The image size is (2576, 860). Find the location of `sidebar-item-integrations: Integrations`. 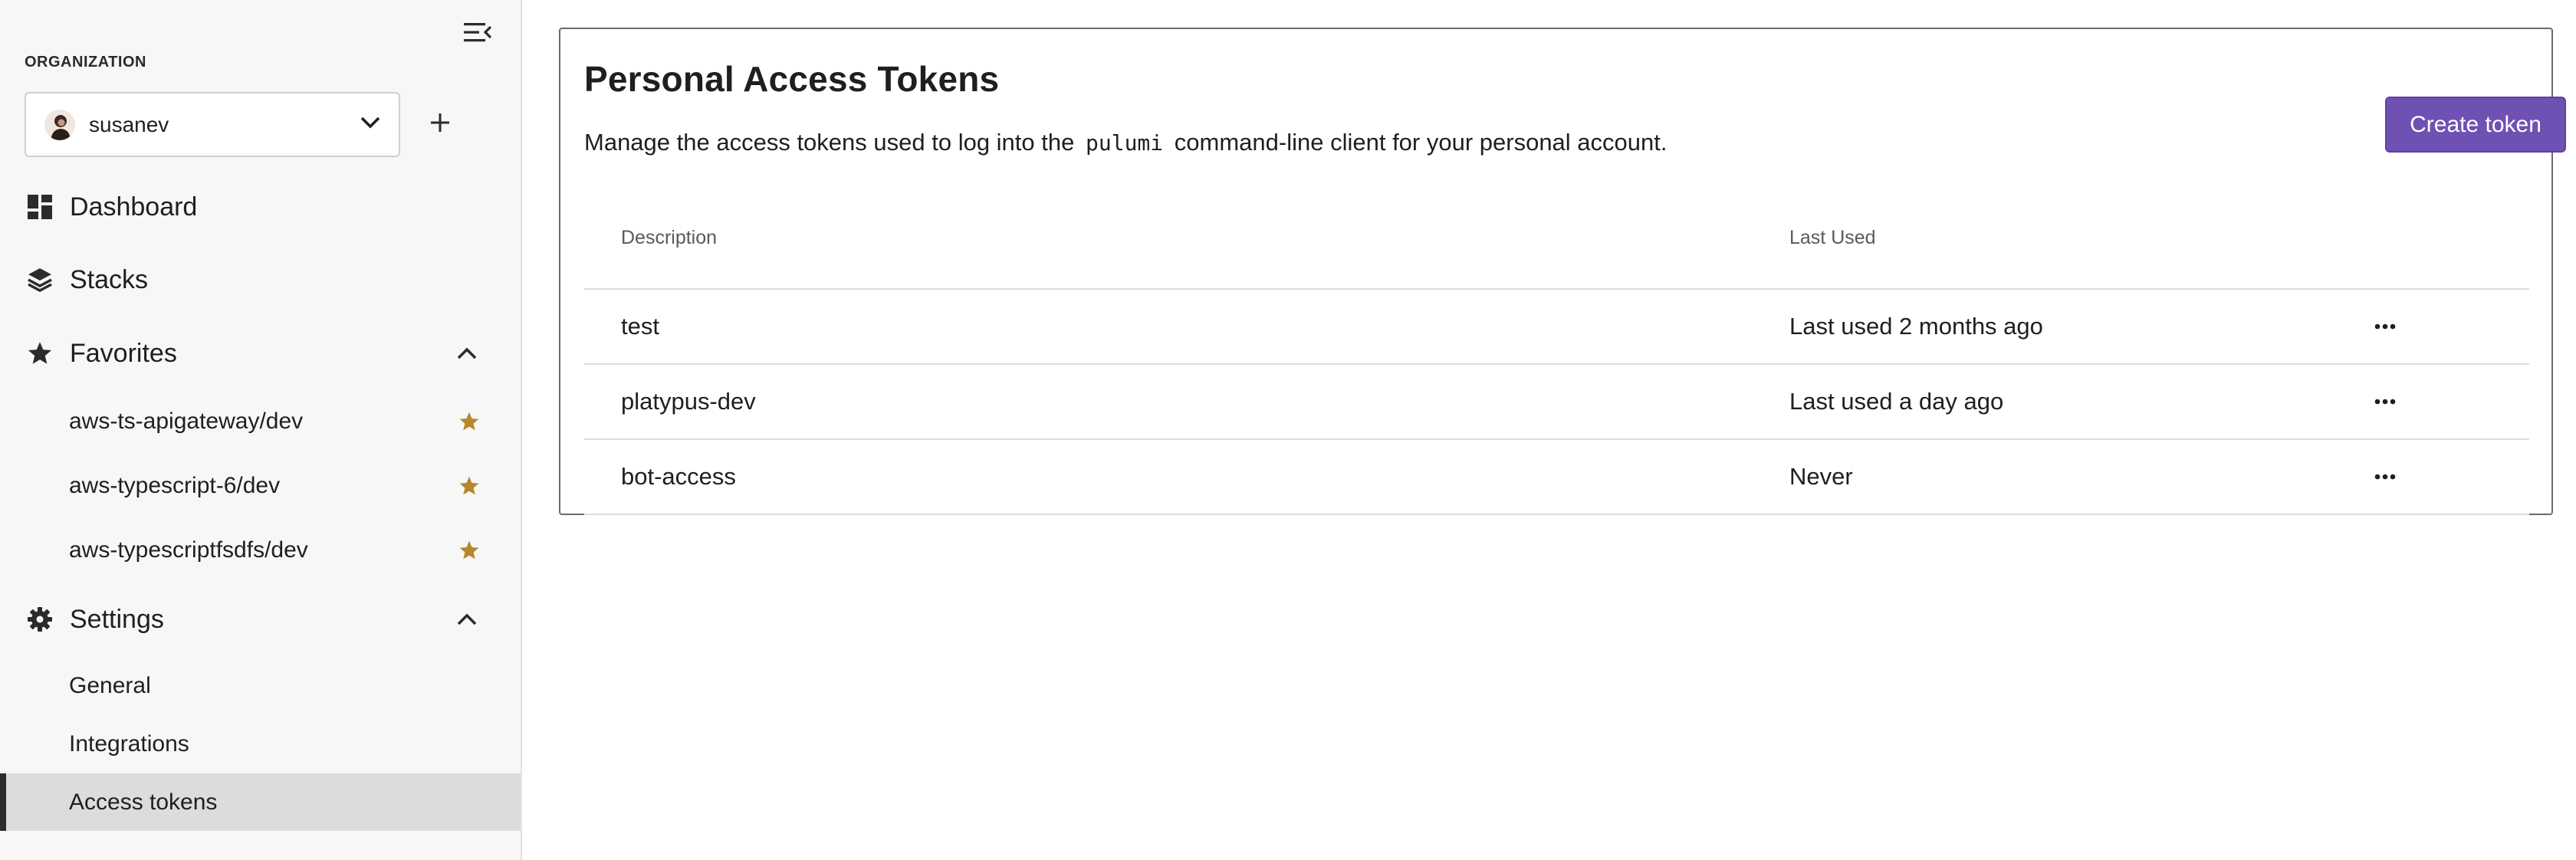

sidebar-item-integrations: Integrations is located at coordinates (260, 744).